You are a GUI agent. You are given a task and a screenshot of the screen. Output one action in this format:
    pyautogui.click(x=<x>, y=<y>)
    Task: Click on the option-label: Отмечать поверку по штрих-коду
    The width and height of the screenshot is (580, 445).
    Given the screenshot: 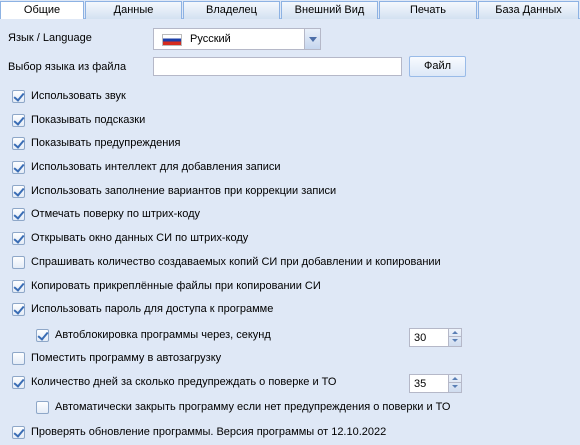 What is the action you would take?
    pyautogui.click(x=116, y=214)
    